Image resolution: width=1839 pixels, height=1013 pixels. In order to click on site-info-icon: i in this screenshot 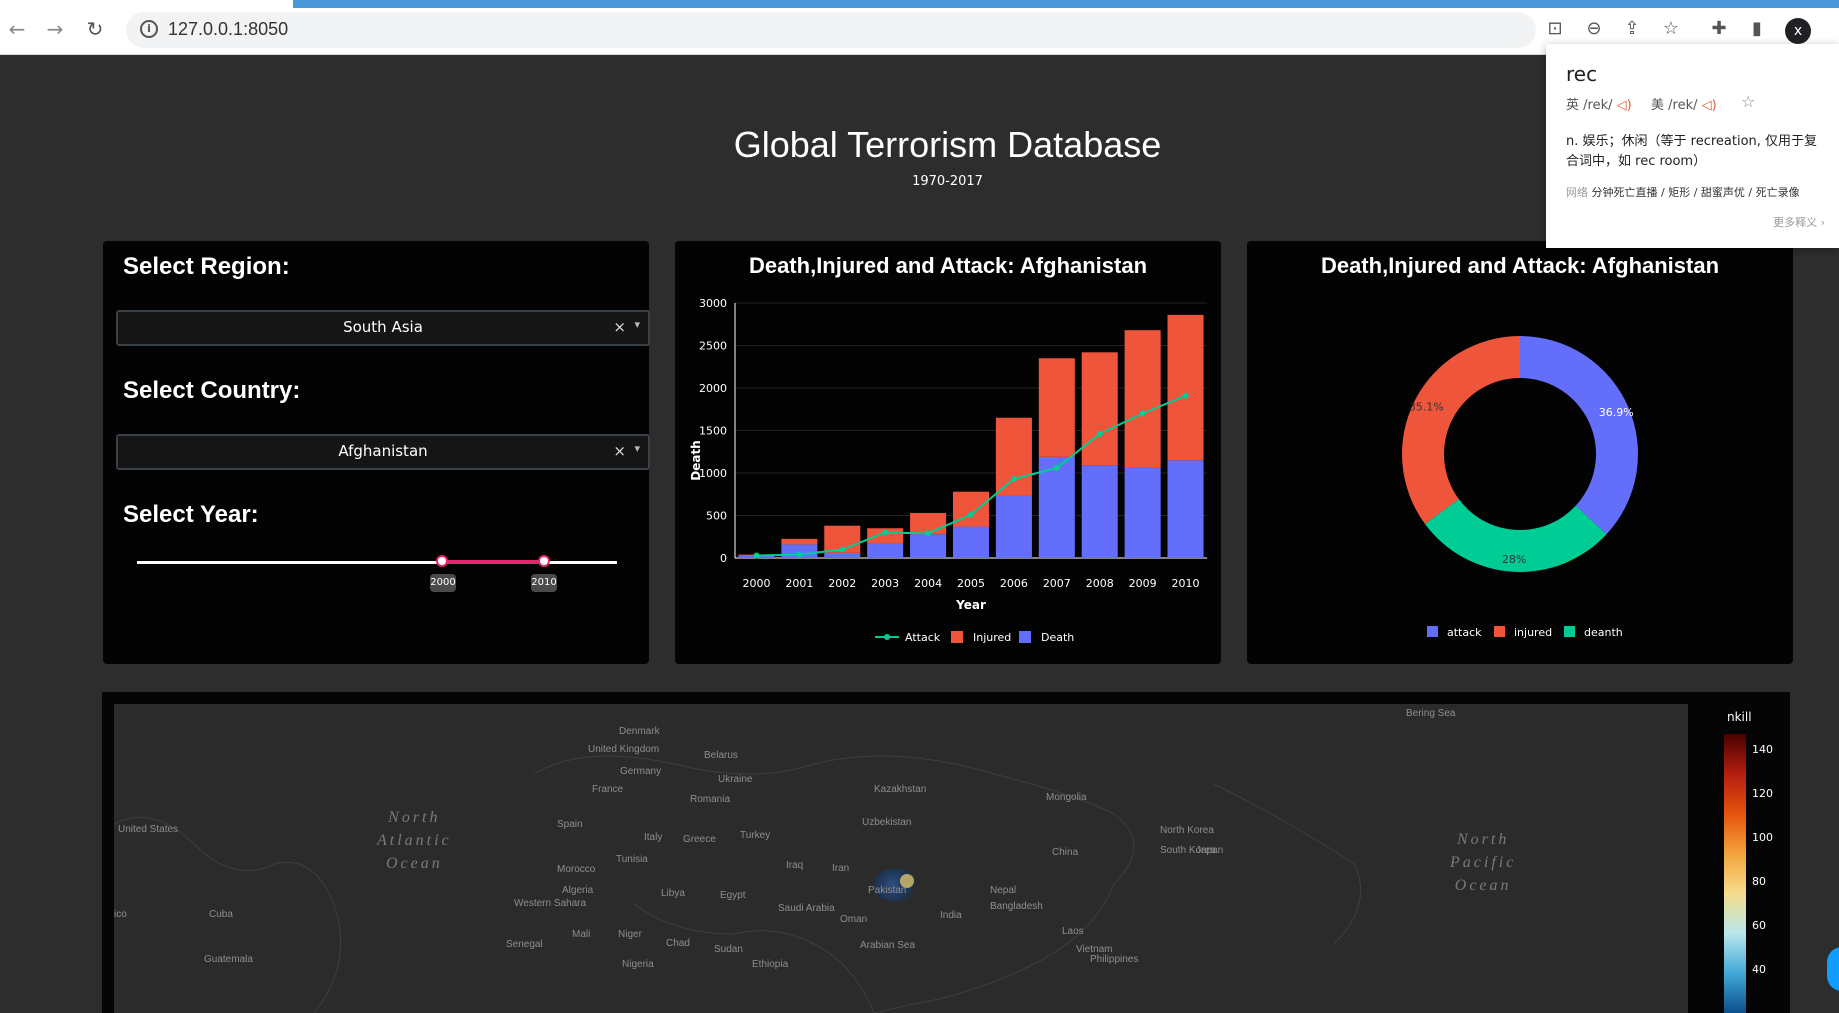, I will do `click(149, 29)`.